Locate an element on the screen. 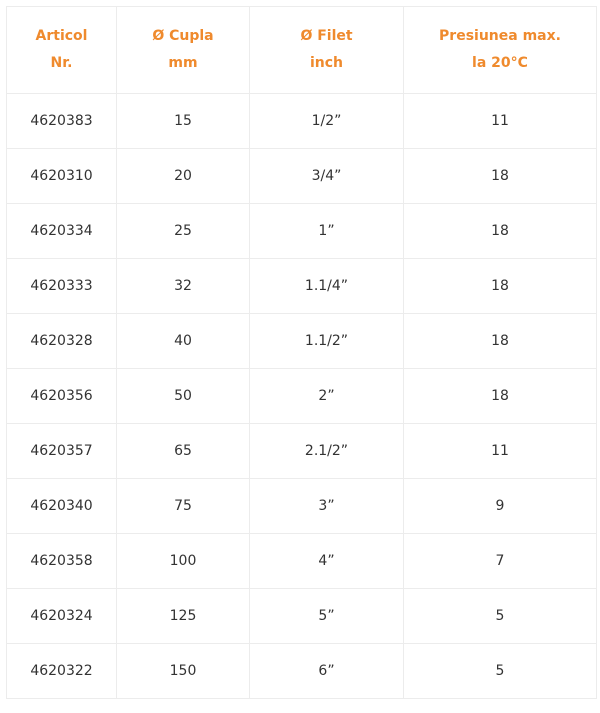 Image resolution: width=600 pixels, height=713 pixels. table-row: 4620340 75 3” 9 is located at coordinates (301, 506).